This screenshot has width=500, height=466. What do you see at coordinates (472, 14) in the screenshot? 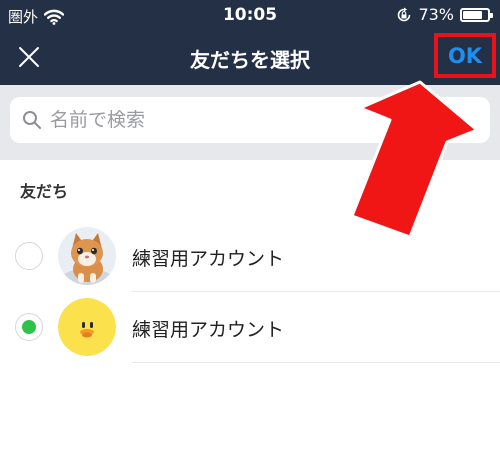
I see `battery-level` at bounding box center [472, 14].